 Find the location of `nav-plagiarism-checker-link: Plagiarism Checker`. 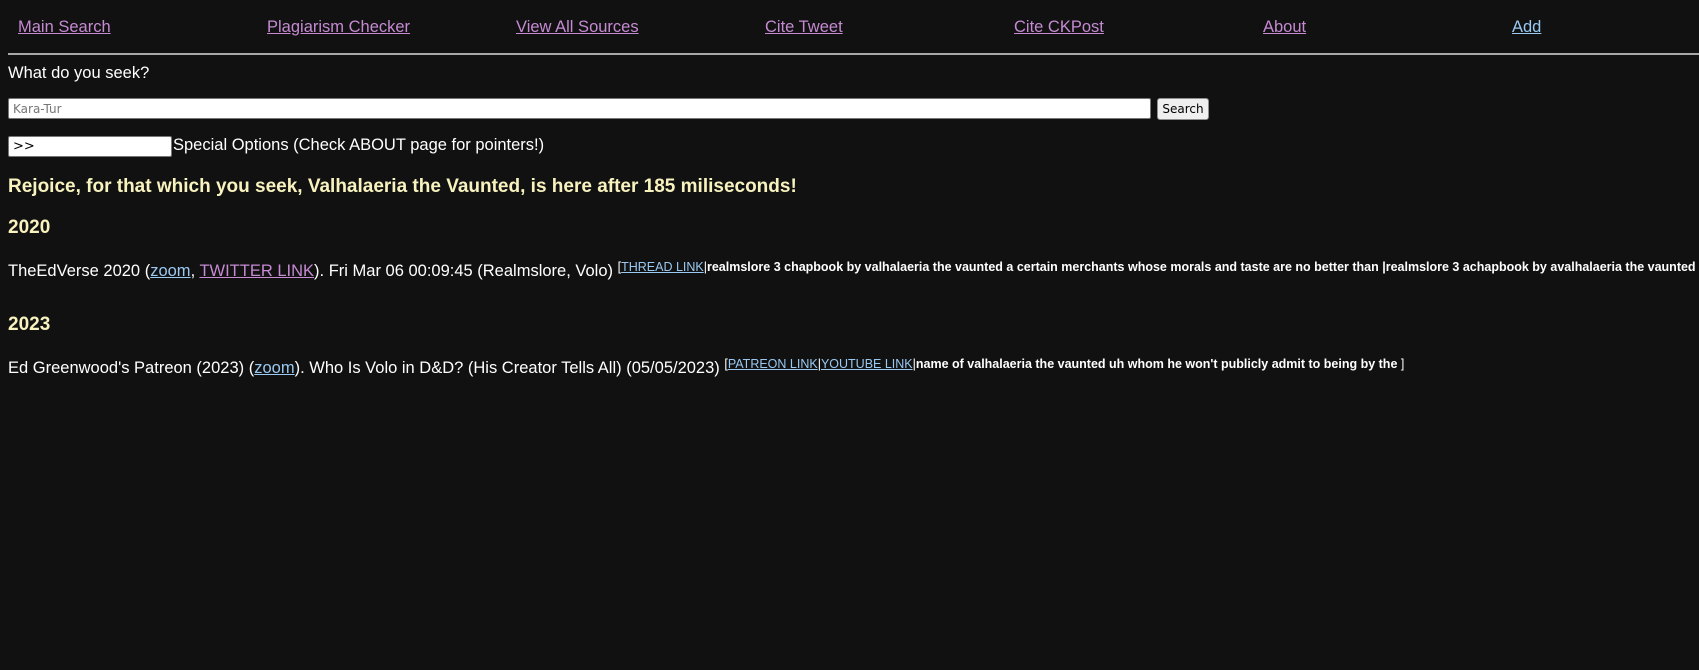

nav-plagiarism-checker-link: Plagiarism Checker is located at coordinates (338, 27).